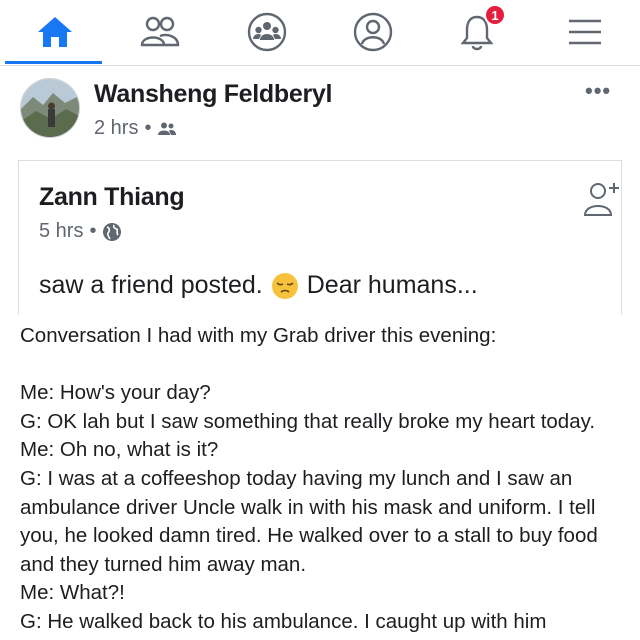  Describe the element at coordinates (115, 393) in the screenshot. I see `body-line: Me: How's your day?` at that location.